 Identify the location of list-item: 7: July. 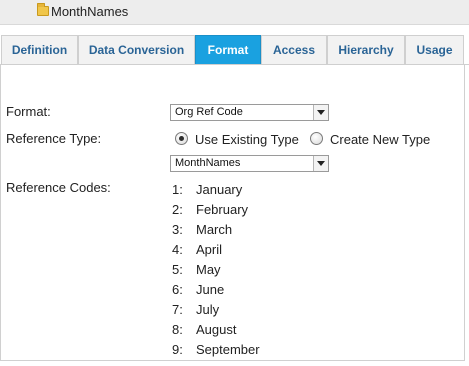
(247, 310).